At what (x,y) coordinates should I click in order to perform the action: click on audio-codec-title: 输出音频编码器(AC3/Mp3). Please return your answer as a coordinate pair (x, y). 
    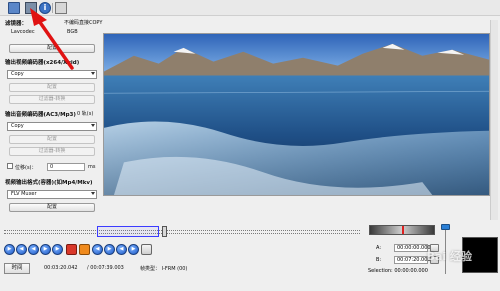
    Looking at the image, I should click on (40, 115).